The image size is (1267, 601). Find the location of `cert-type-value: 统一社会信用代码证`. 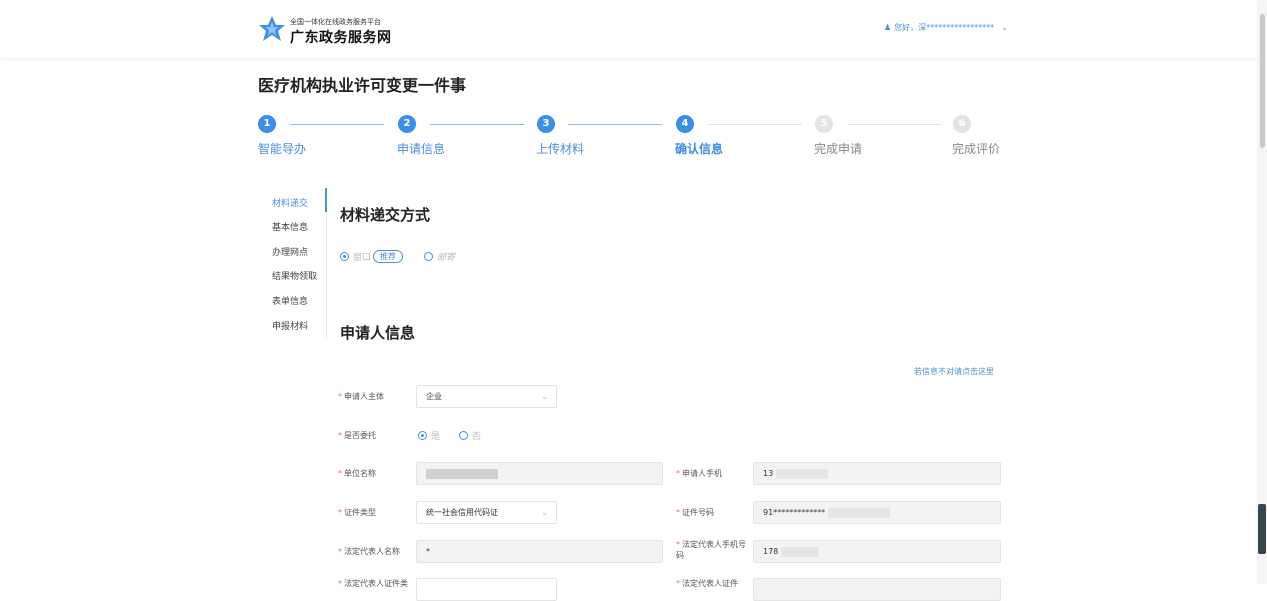

cert-type-value: 统一社会信用代码证 is located at coordinates (462, 512).